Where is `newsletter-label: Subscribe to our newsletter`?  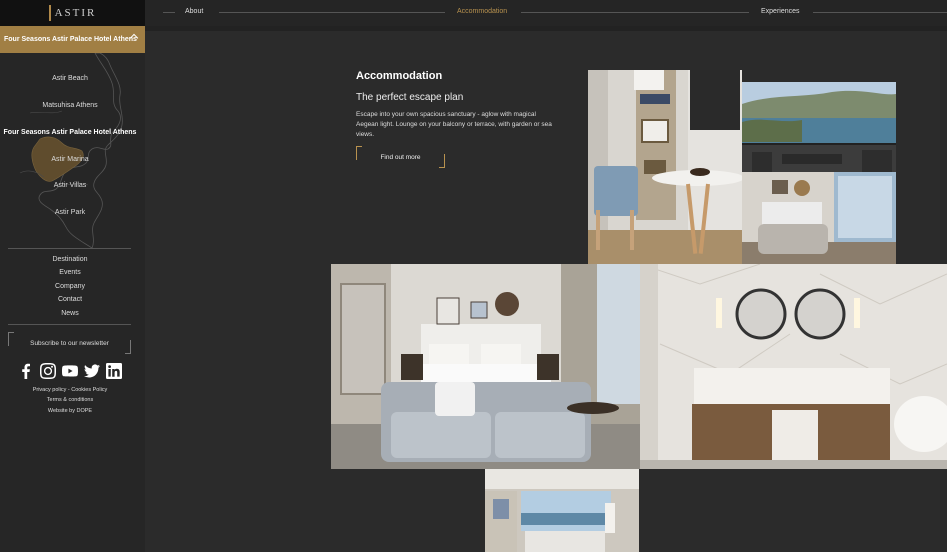
newsletter-label: Subscribe to our newsletter is located at coordinates (69, 343).